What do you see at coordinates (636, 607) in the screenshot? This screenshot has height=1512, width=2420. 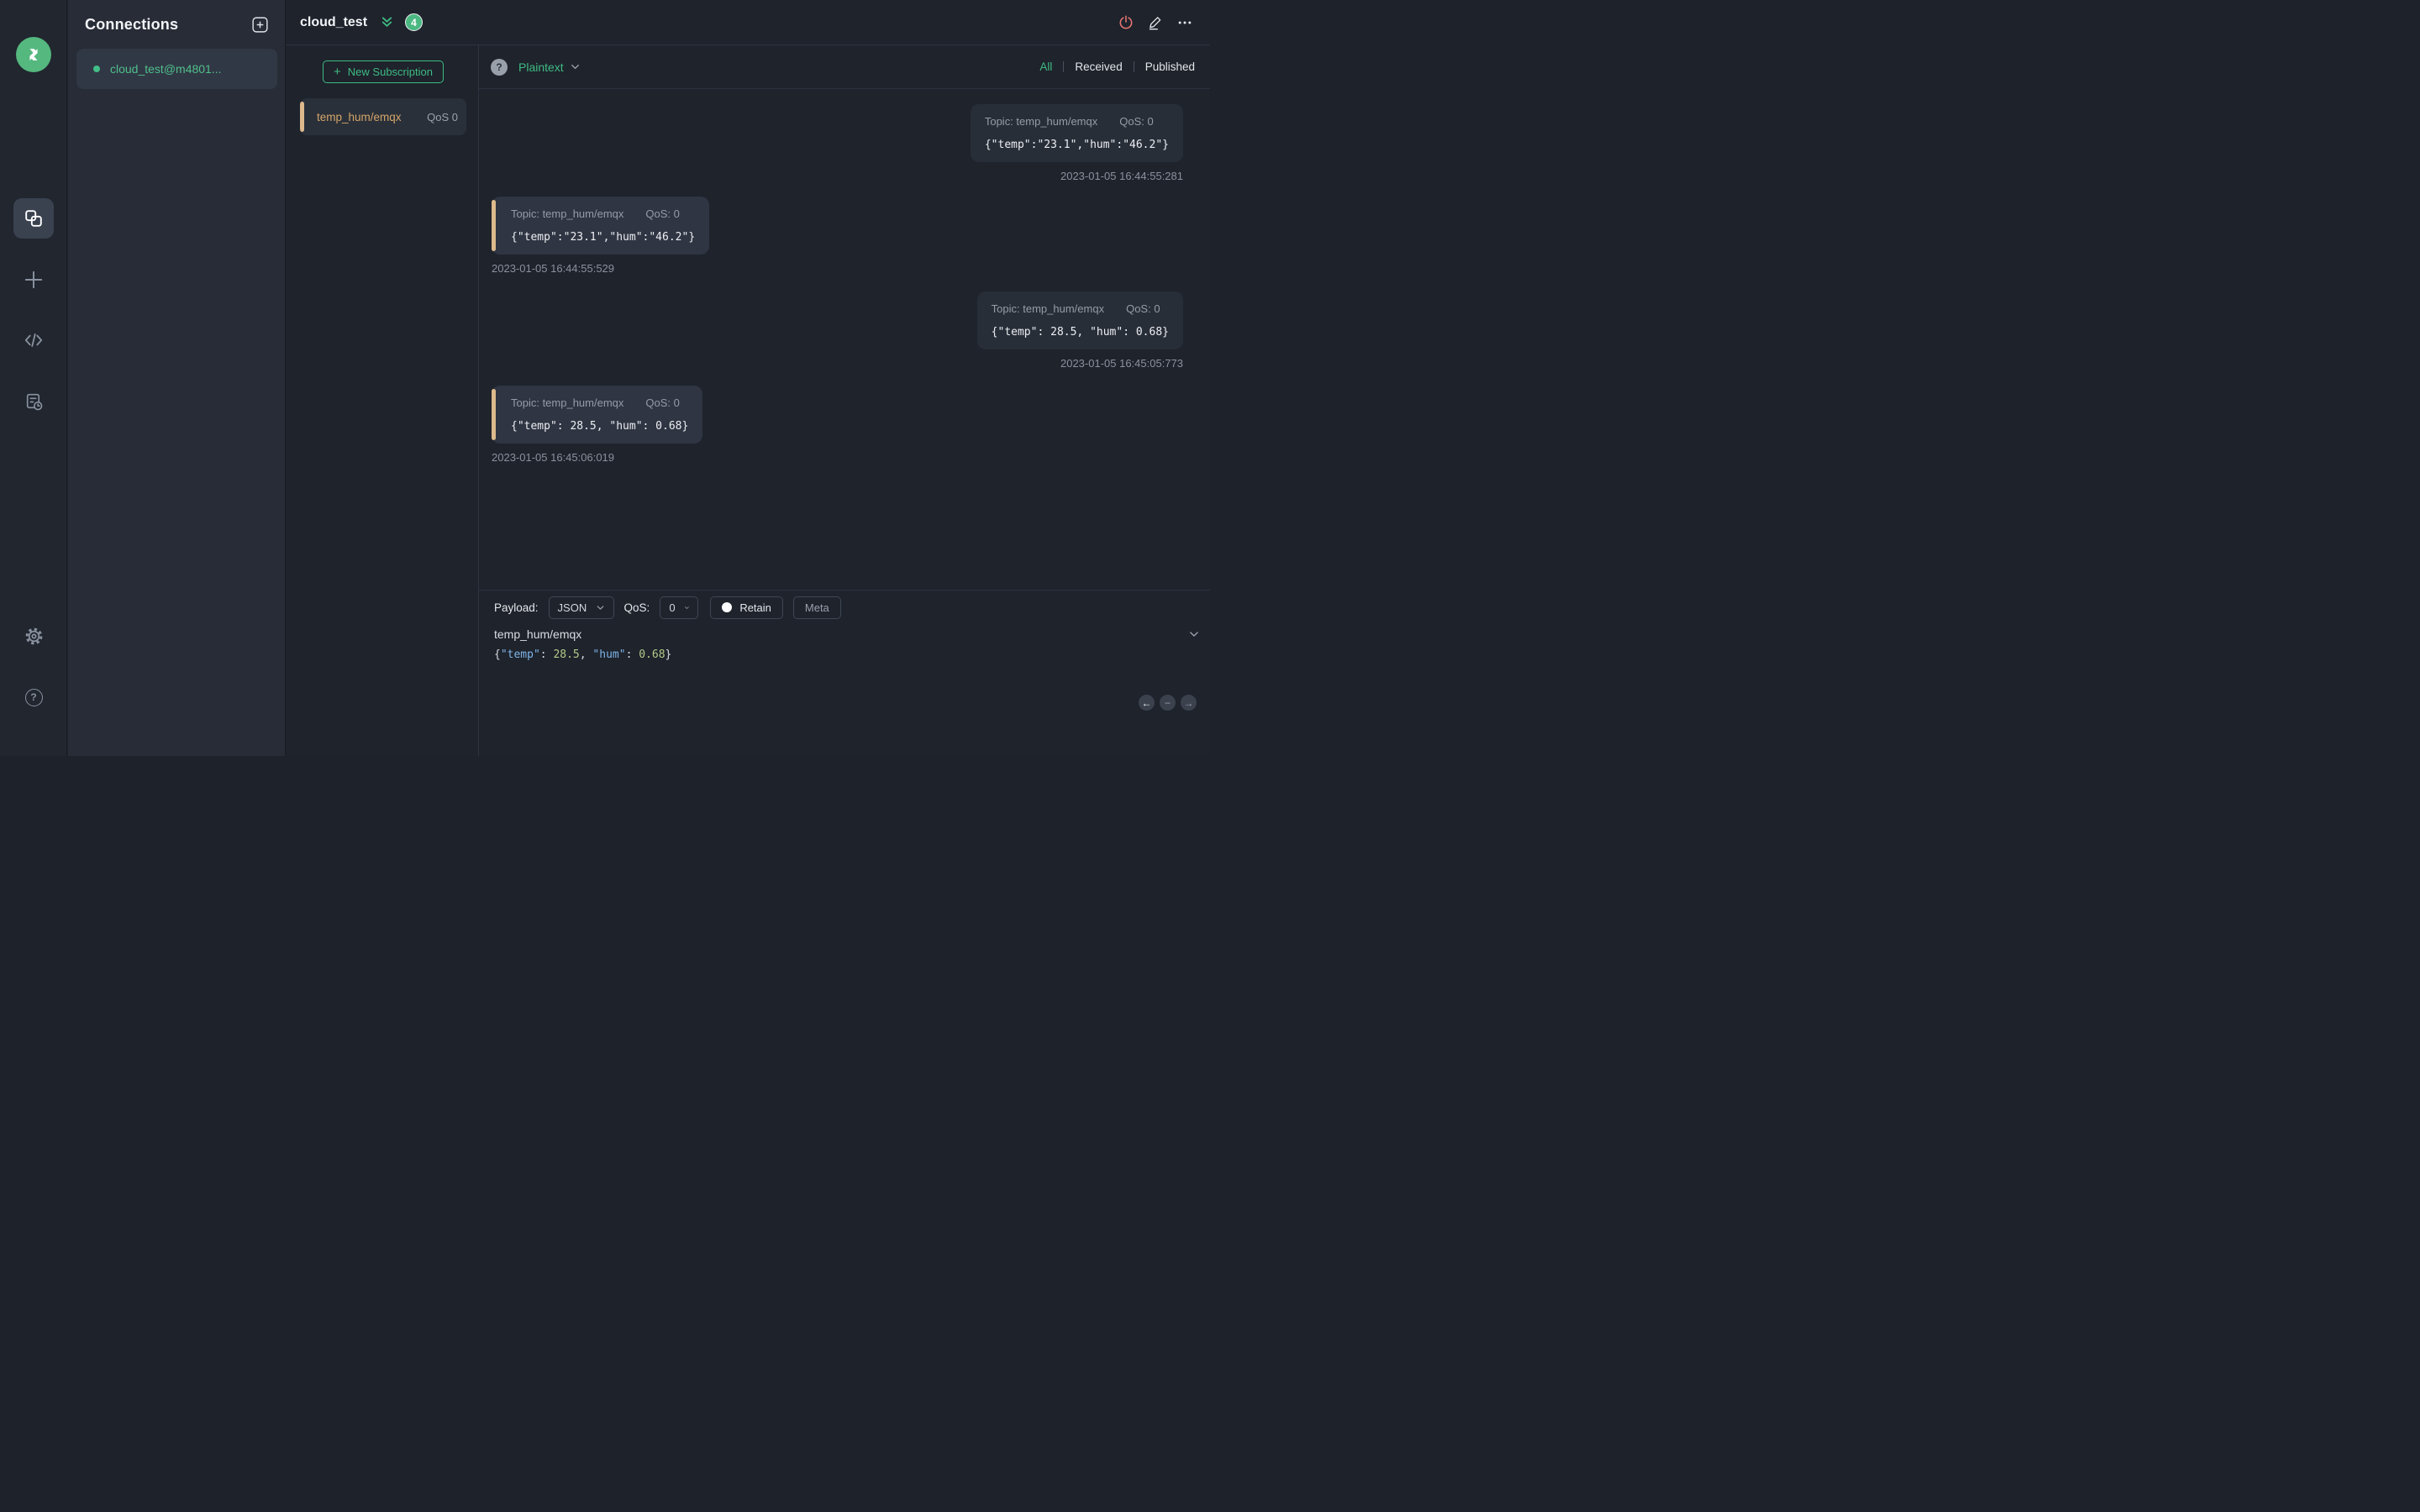 I see `qos-label: QoS:` at bounding box center [636, 607].